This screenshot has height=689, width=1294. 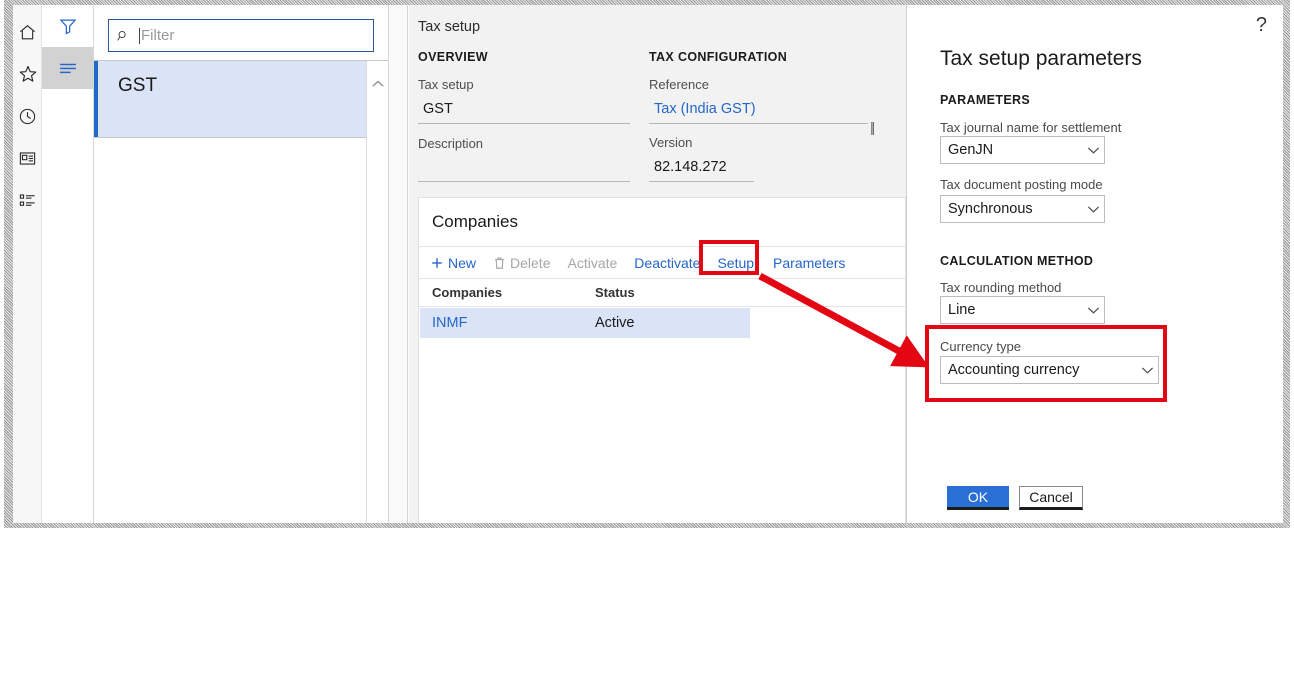 What do you see at coordinates (1017, 261) in the screenshot?
I see `calculation-method-section-heading: CALCULATION METHOD` at bounding box center [1017, 261].